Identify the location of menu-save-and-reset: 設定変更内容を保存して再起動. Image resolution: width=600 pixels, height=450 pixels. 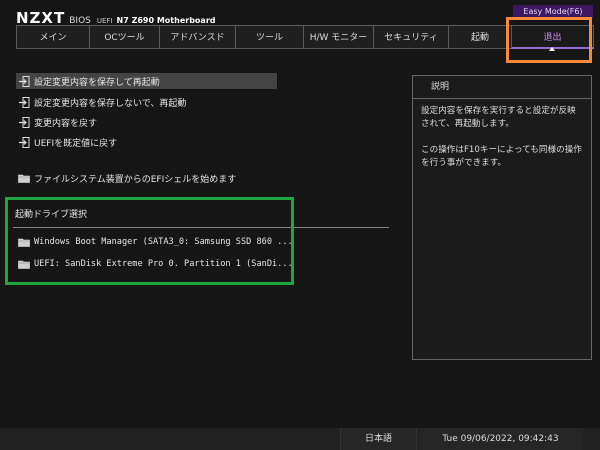
(146, 81).